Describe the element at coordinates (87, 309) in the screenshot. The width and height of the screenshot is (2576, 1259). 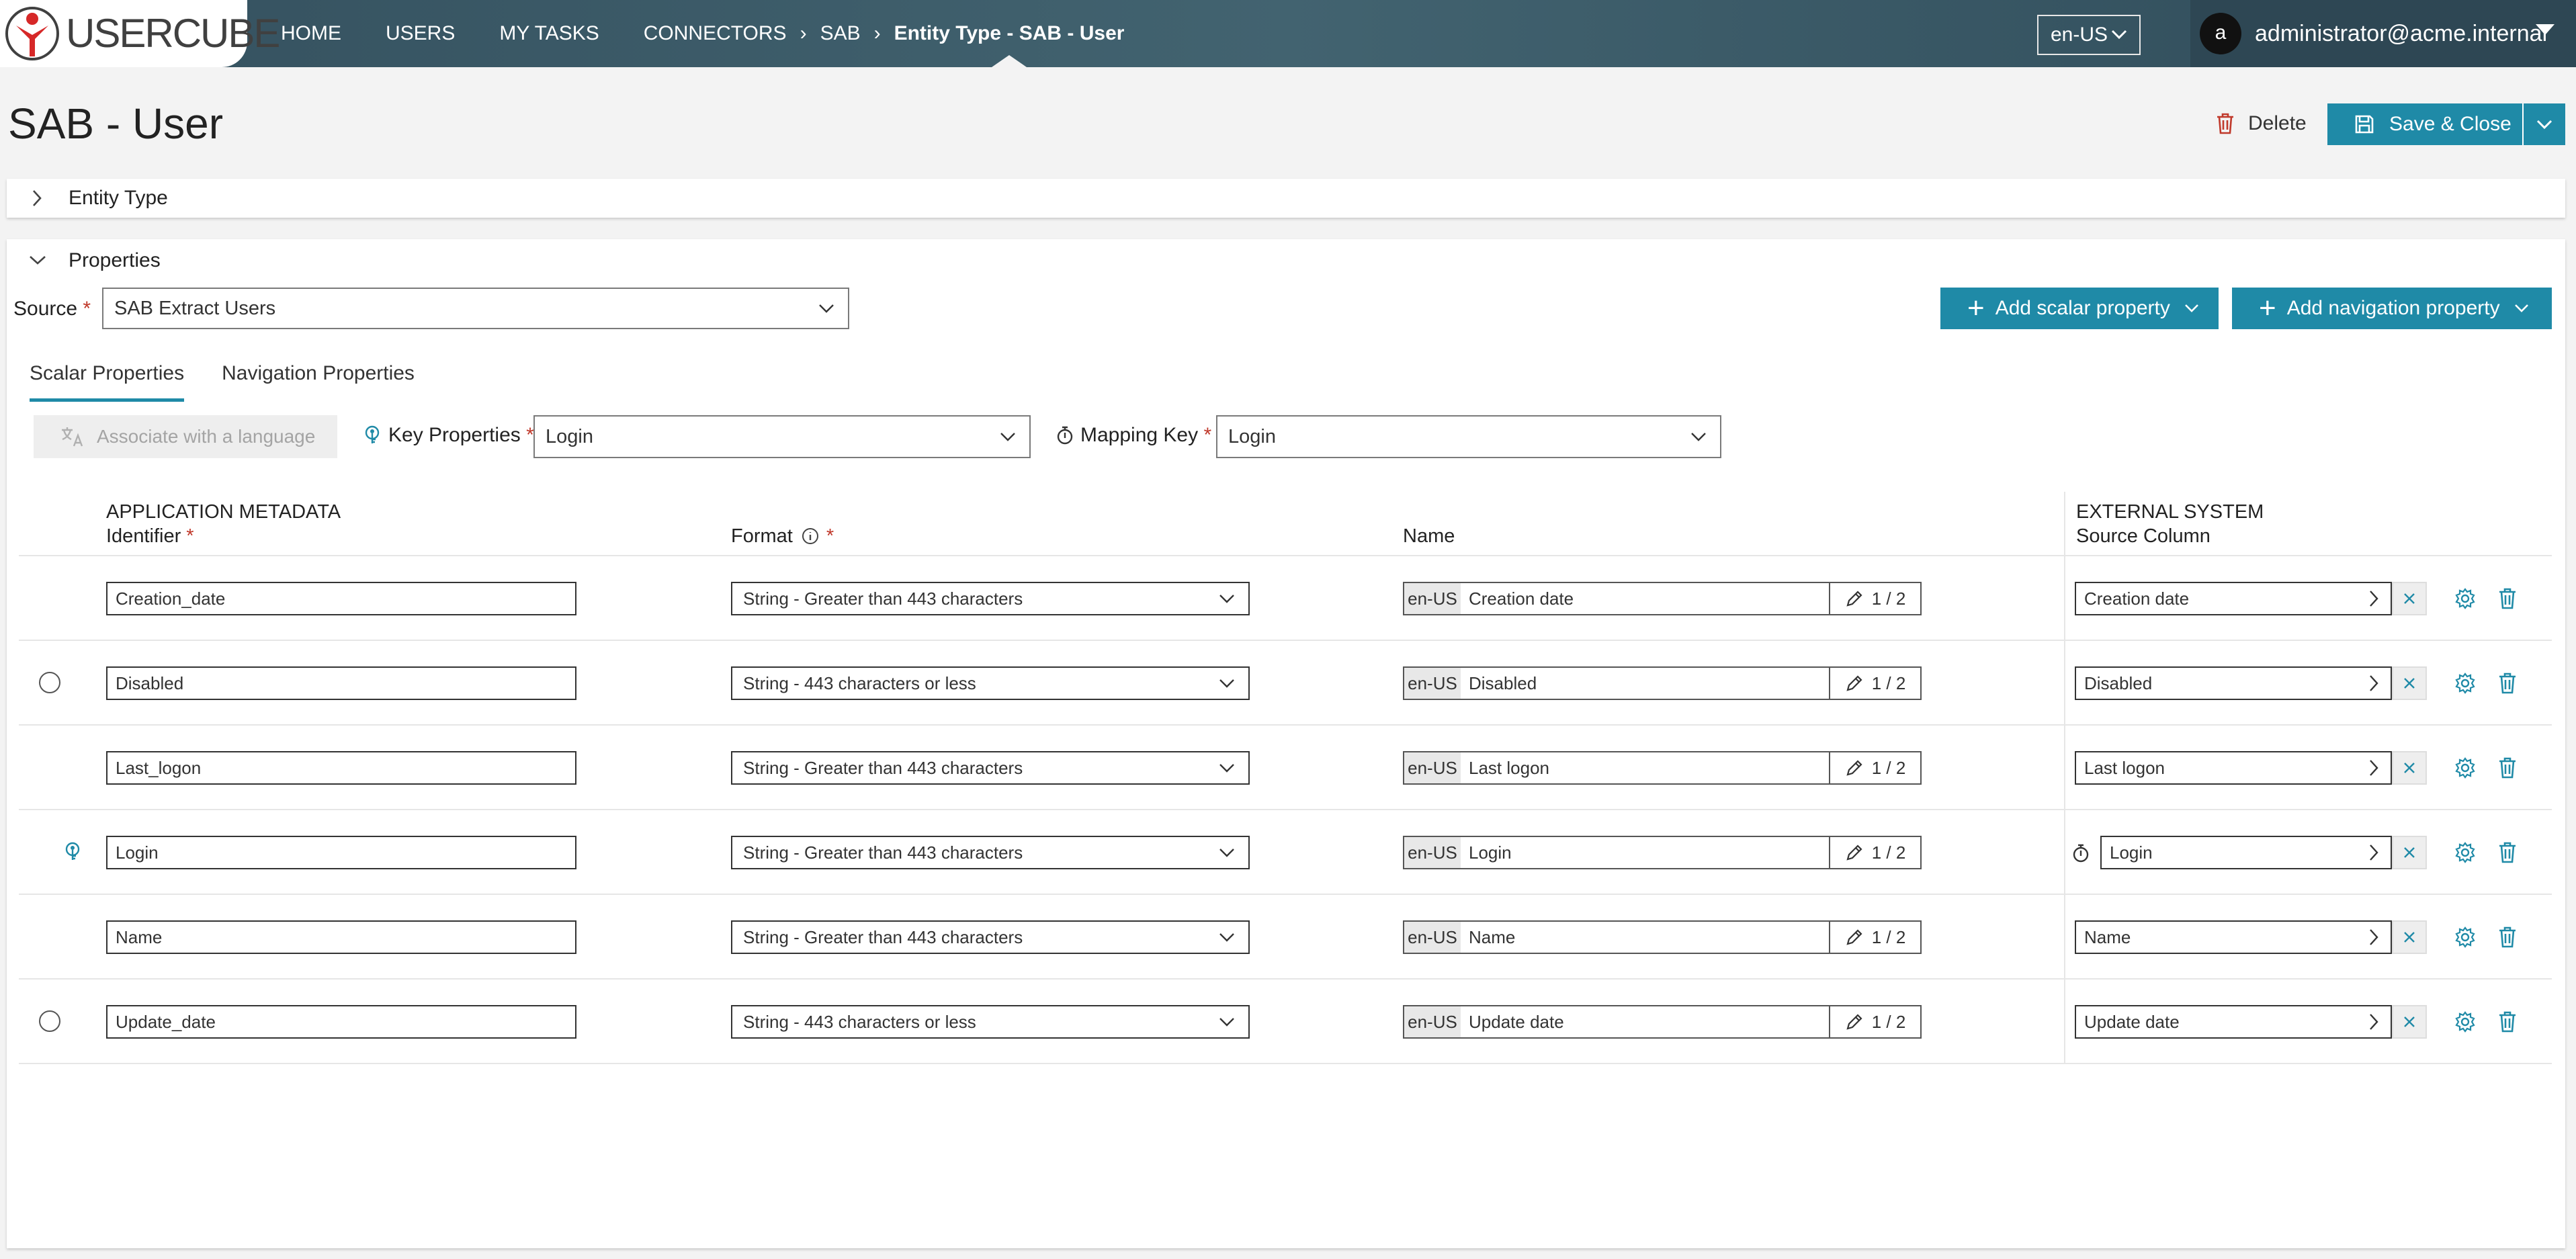
I see `required-marker: *` at that location.